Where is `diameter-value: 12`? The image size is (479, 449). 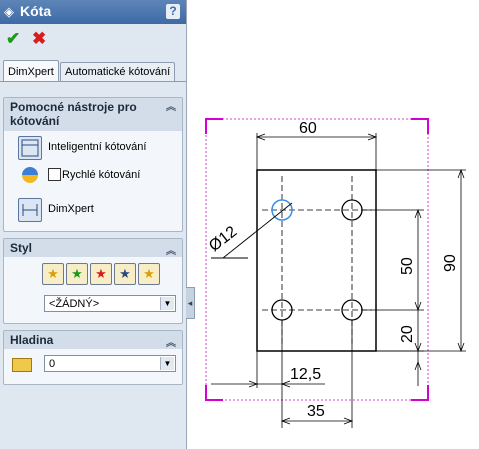 diameter-value: 12 is located at coordinates (228, 235).